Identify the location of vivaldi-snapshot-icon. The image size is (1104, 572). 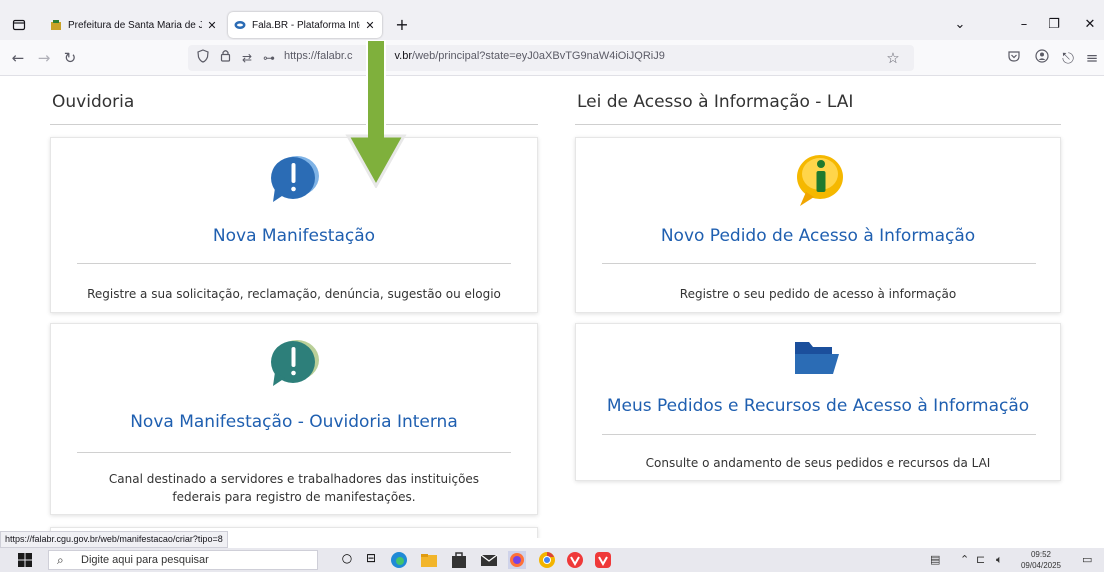
(603, 560).